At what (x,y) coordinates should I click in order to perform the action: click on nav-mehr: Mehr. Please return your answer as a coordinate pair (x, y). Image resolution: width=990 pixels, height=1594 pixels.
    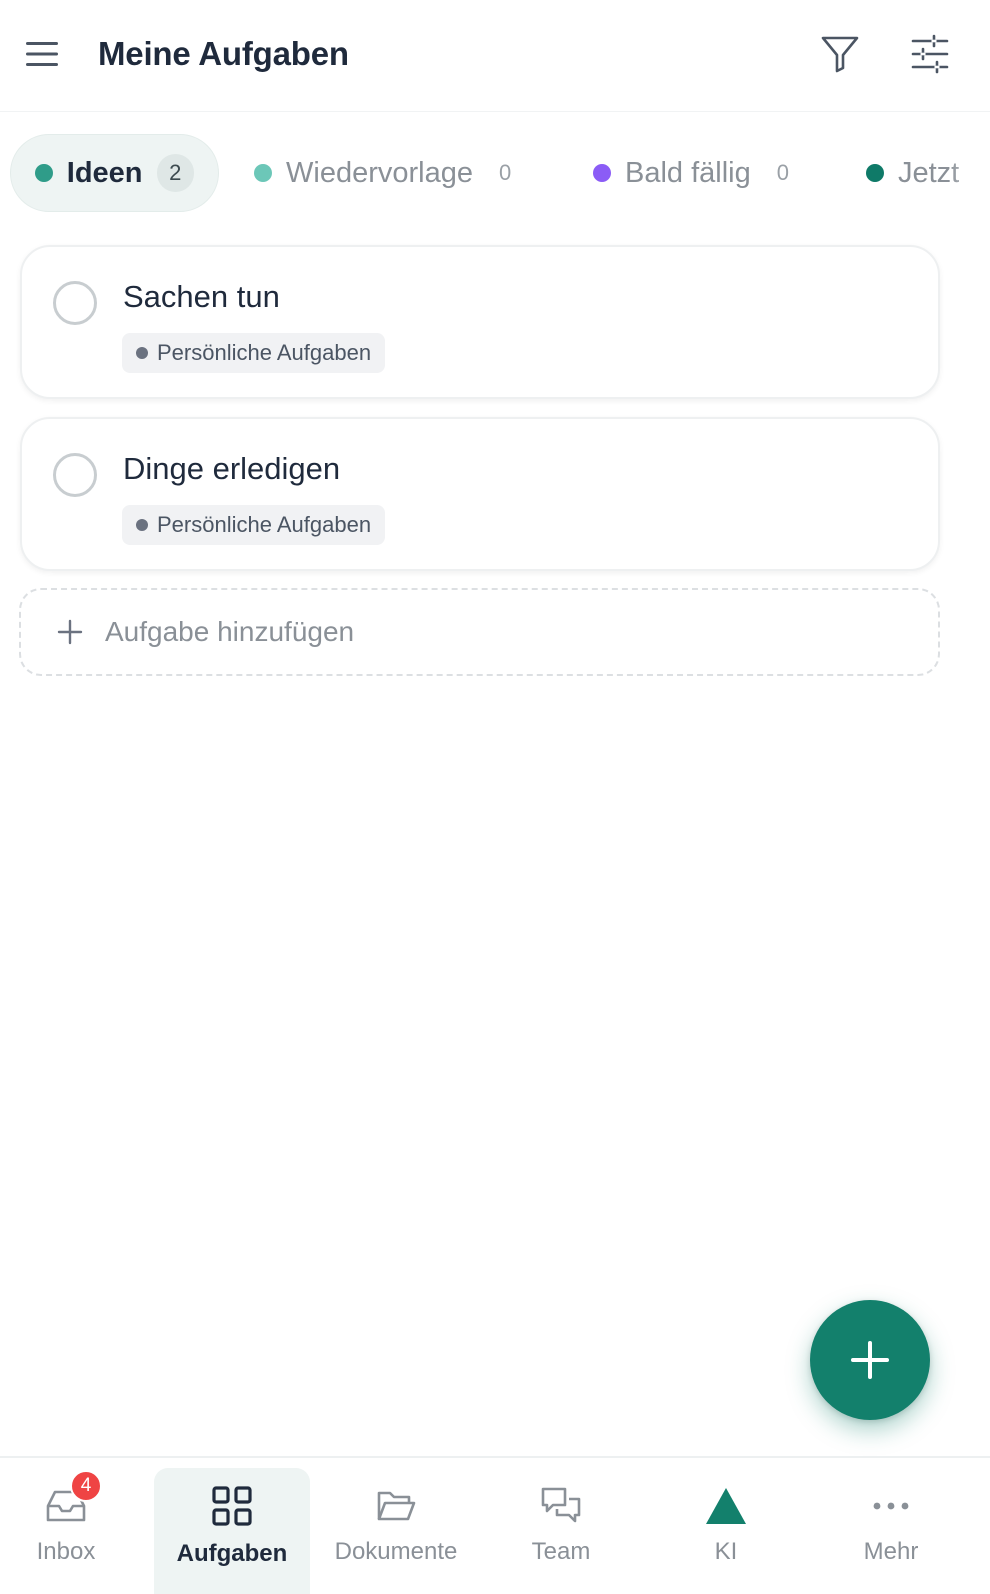
    Looking at the image, I should click on (891, 1531).